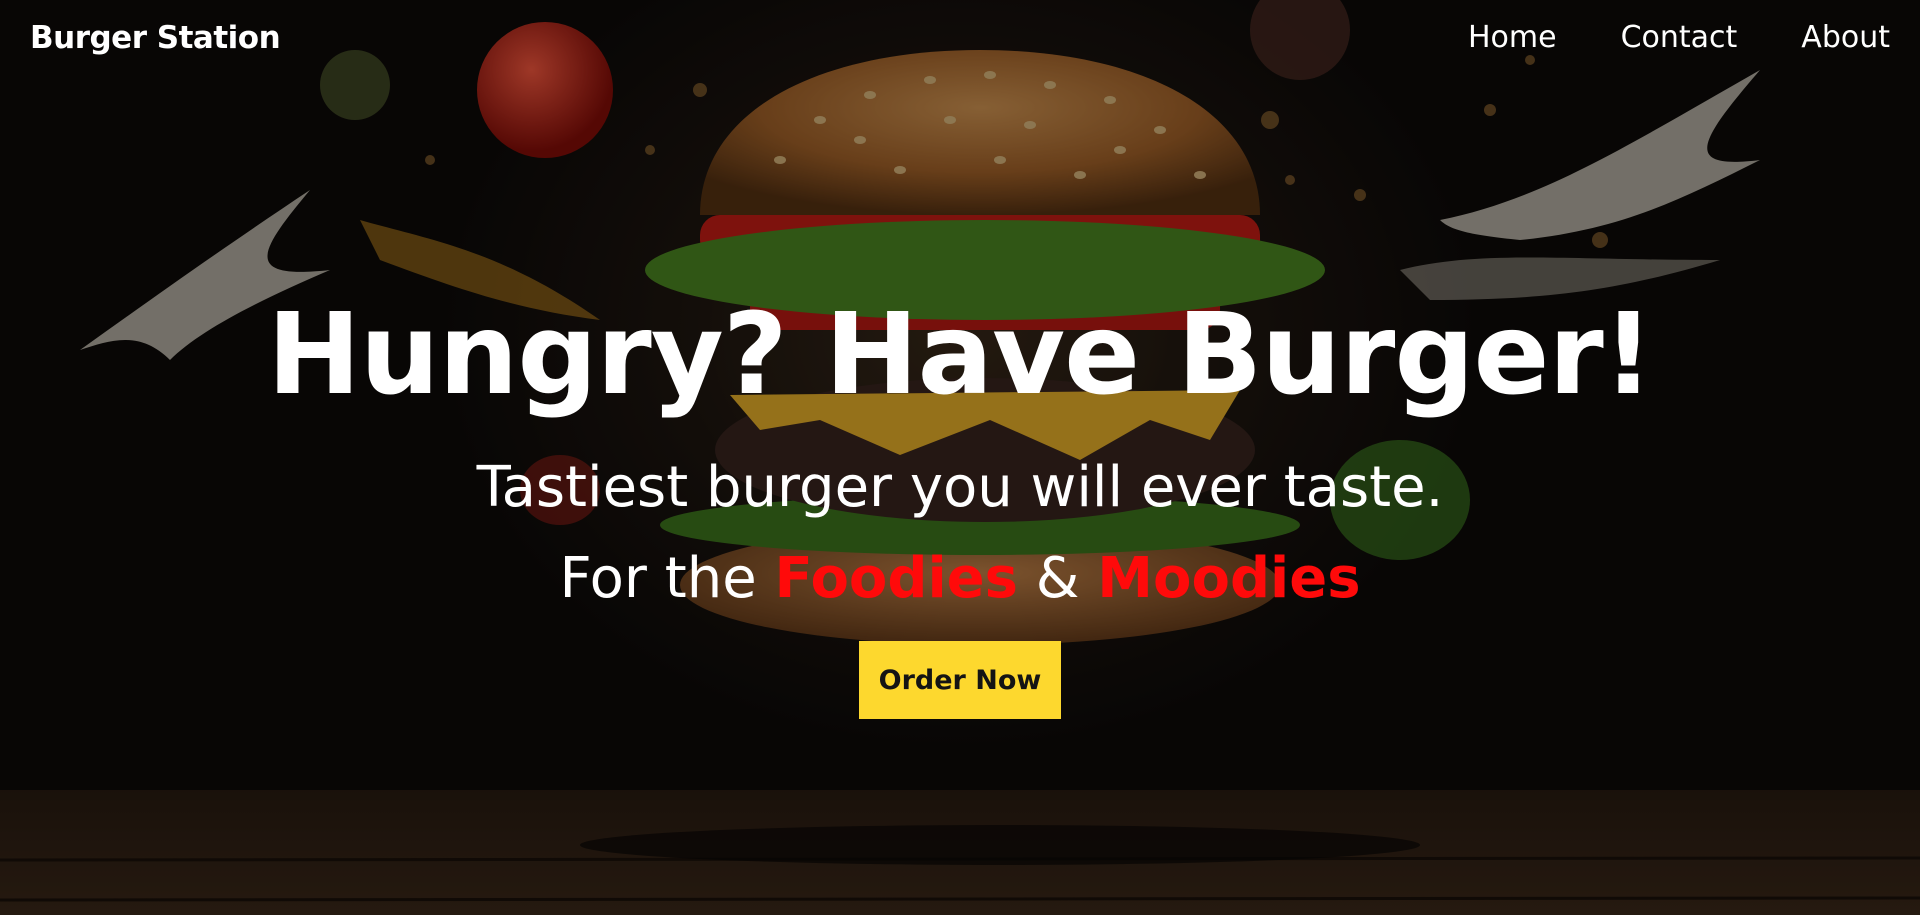  I want to click on hero-headline: Hungry? Have Burger!, so click(960, 355).